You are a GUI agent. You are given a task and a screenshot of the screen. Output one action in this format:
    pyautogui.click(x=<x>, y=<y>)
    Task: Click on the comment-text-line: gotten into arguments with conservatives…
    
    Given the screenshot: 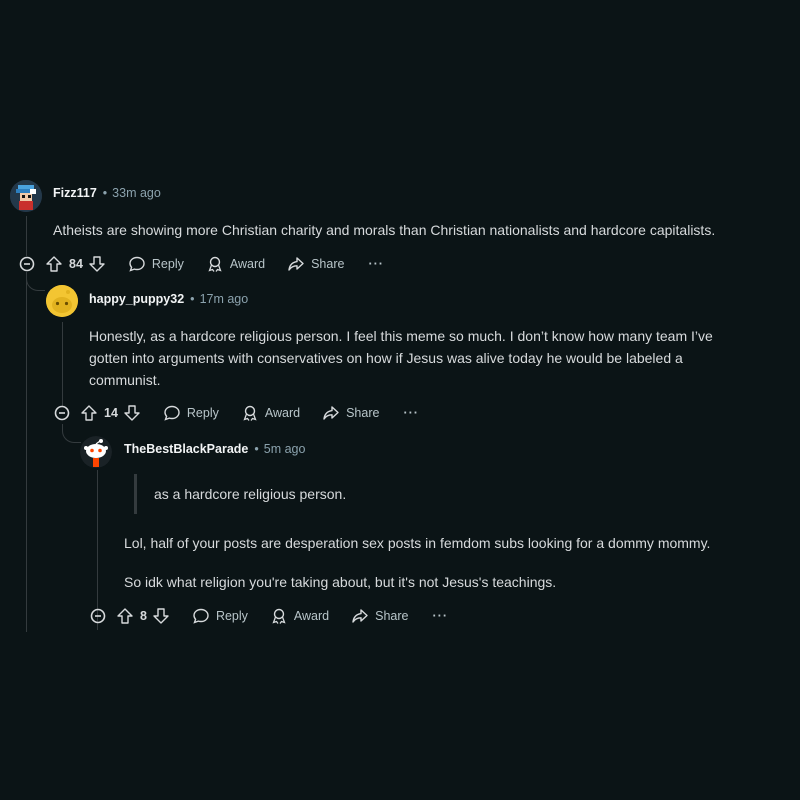 What is the action you would take?
    pyautogui.click(x=386, y=358)
    